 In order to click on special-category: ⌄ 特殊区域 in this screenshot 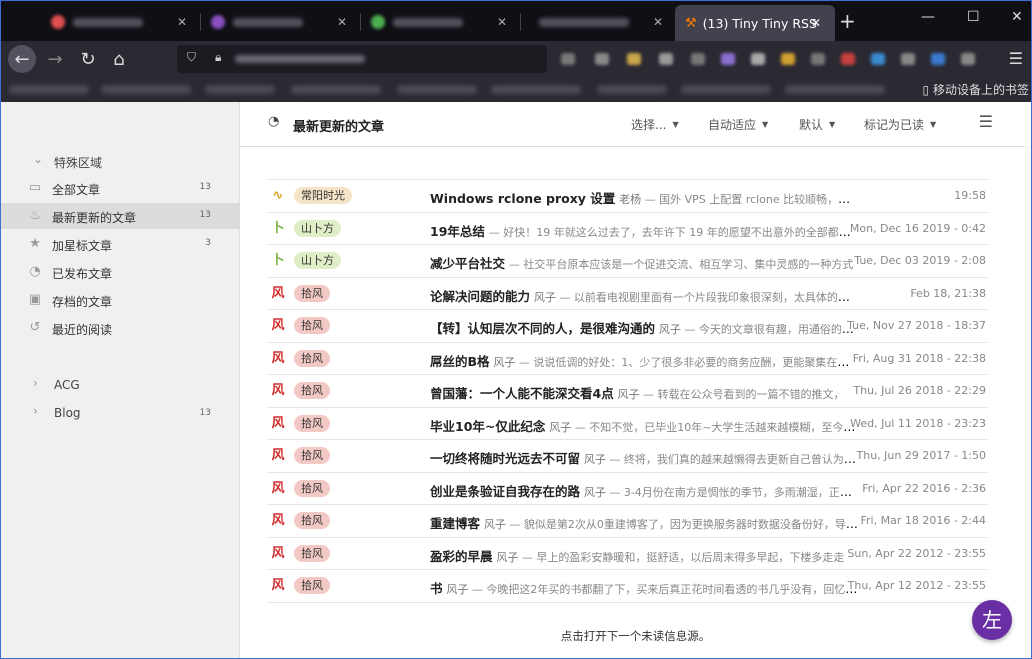, I will do `click(120, 161)`.